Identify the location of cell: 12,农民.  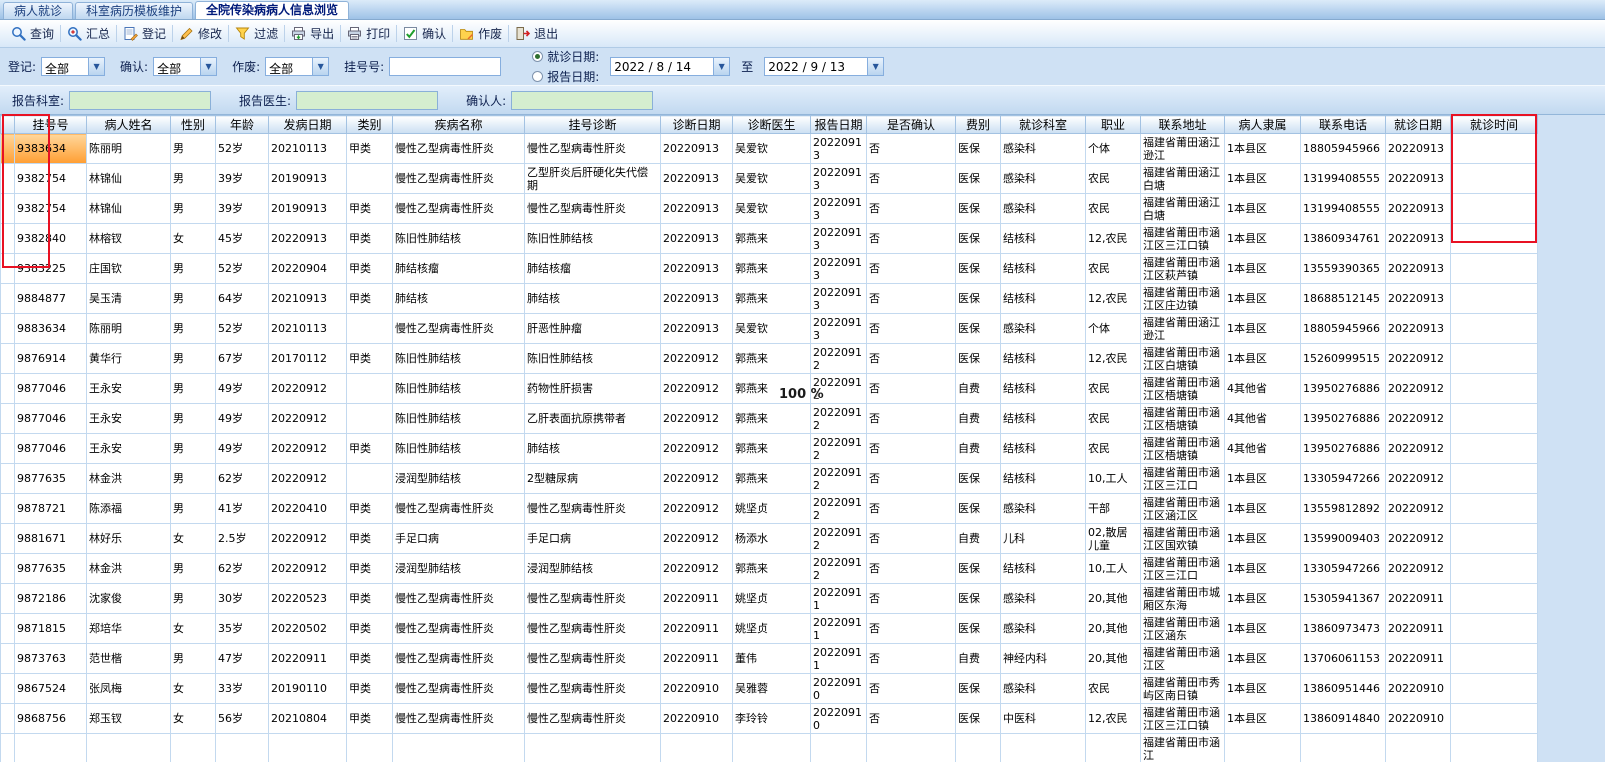
(1113, 358).